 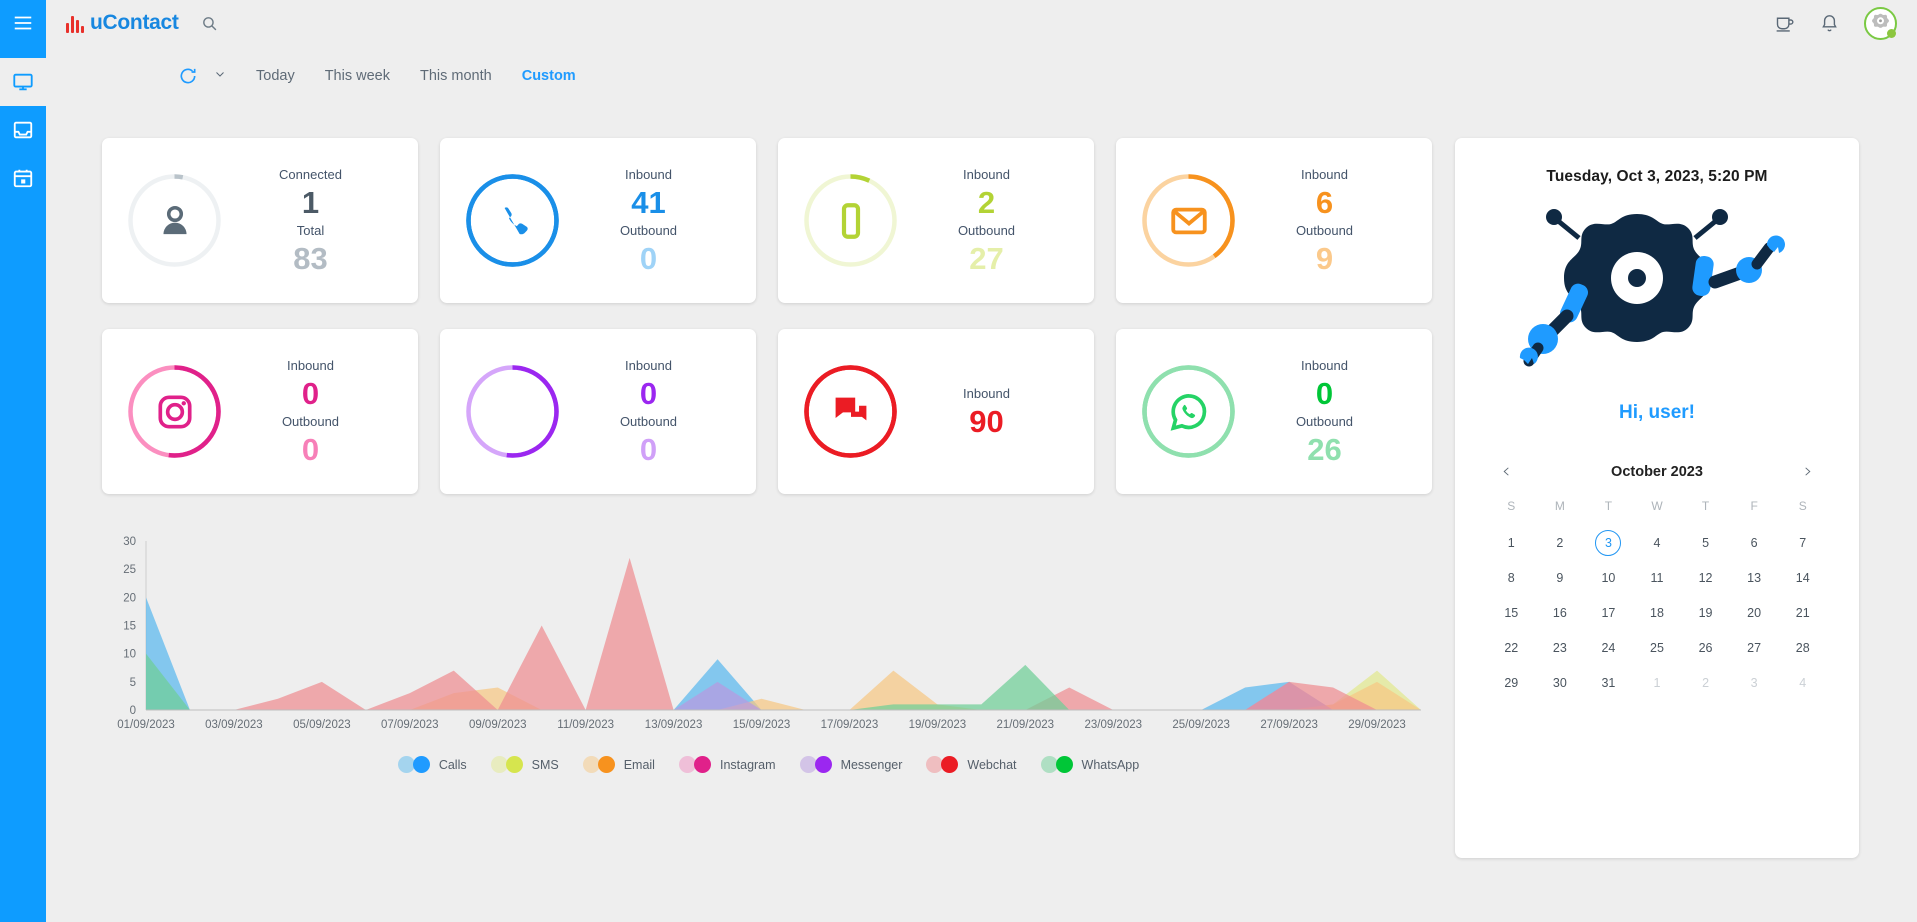 I want to click on notification-bell-icon, so click(x=1829, y=22).